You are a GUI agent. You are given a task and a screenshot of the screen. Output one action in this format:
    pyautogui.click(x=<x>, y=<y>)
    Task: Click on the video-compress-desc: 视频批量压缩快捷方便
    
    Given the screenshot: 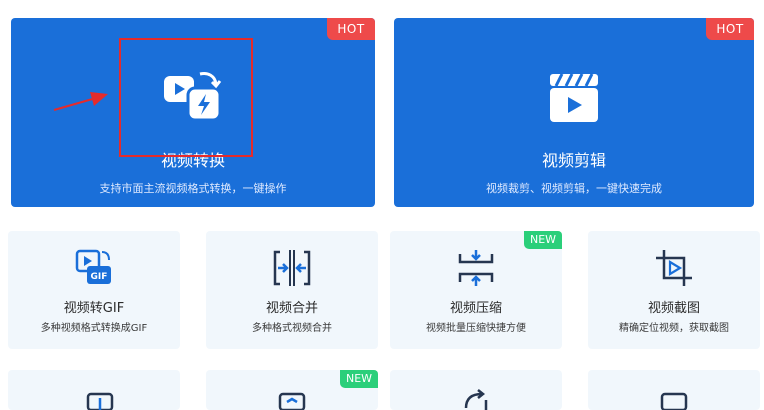 What is the action you would take?
    pyautogui.click(x=476, y=328)
    